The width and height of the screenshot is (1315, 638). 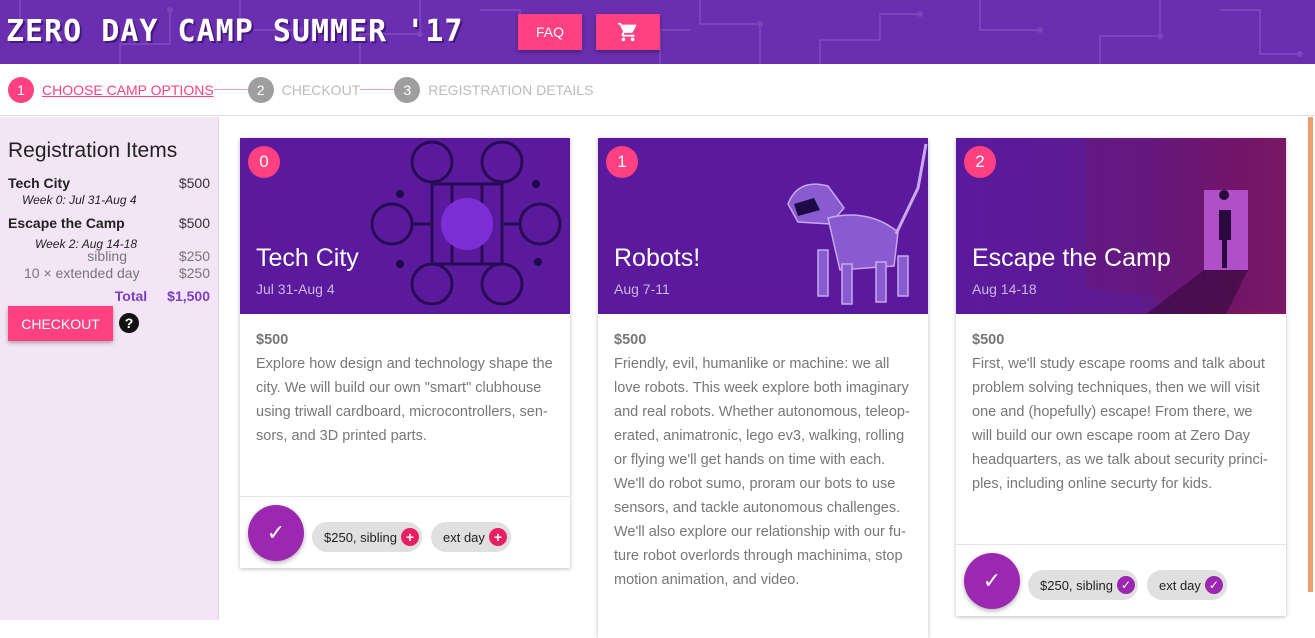 I want to click on item-name: Tech City, so click(x=39, y=183).